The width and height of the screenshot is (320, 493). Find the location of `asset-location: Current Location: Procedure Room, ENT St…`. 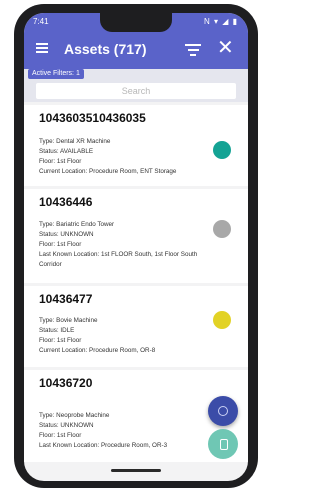

asset-location: Current Location: Procedure Room, ENT St… is located at coordinates (108, 171).